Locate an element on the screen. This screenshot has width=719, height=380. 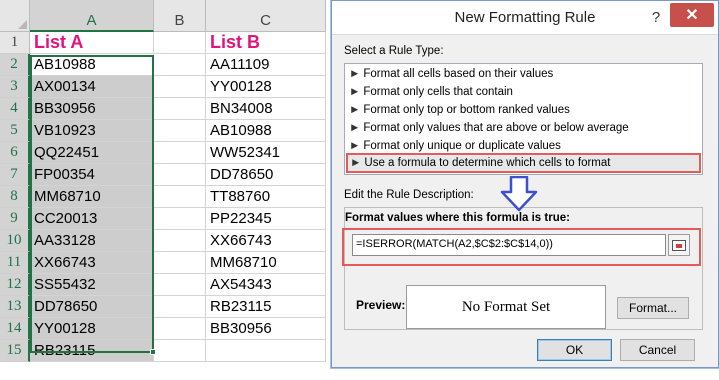
dialog-titlebar: New Formatting Rule ? ✕ is located at coordinates (525, 18).